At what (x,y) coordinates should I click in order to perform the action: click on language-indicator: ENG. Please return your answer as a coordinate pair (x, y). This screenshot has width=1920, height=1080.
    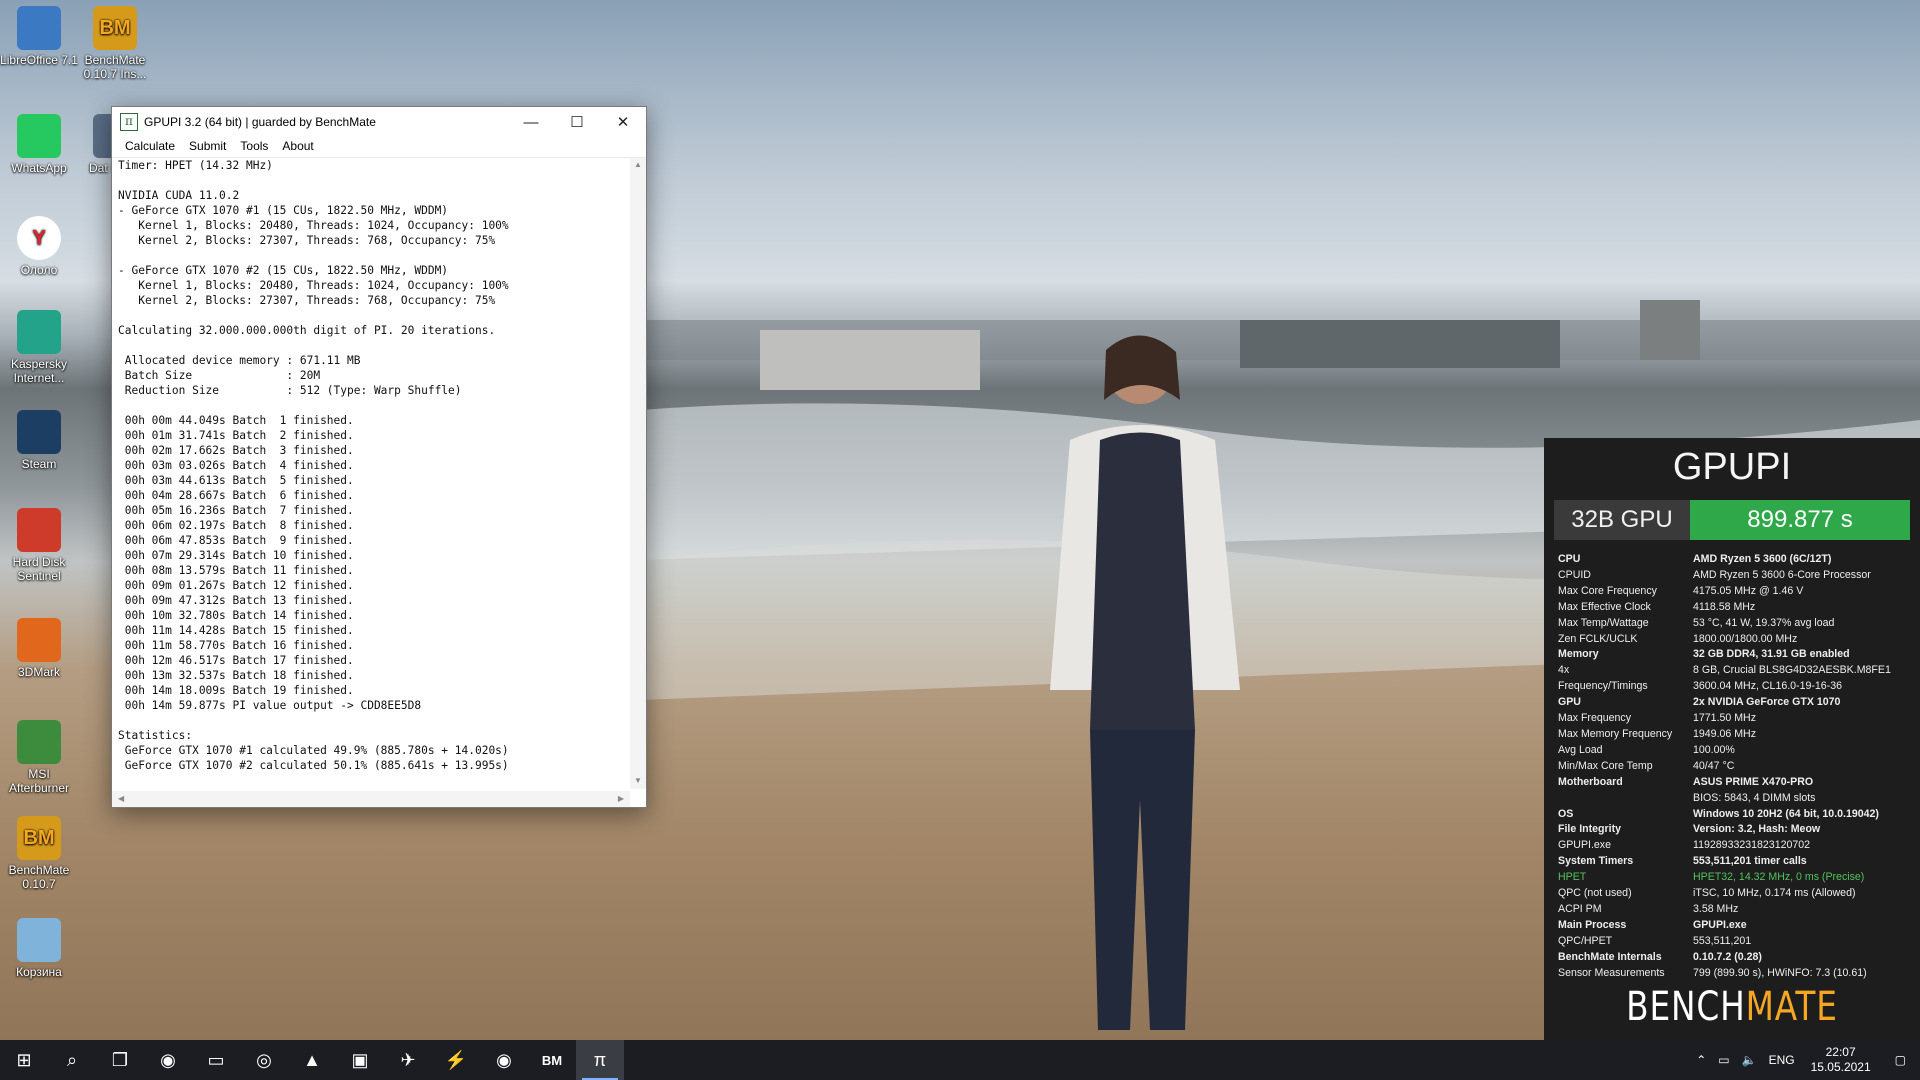
    Looking at the image, I should click on (1782, 1060).